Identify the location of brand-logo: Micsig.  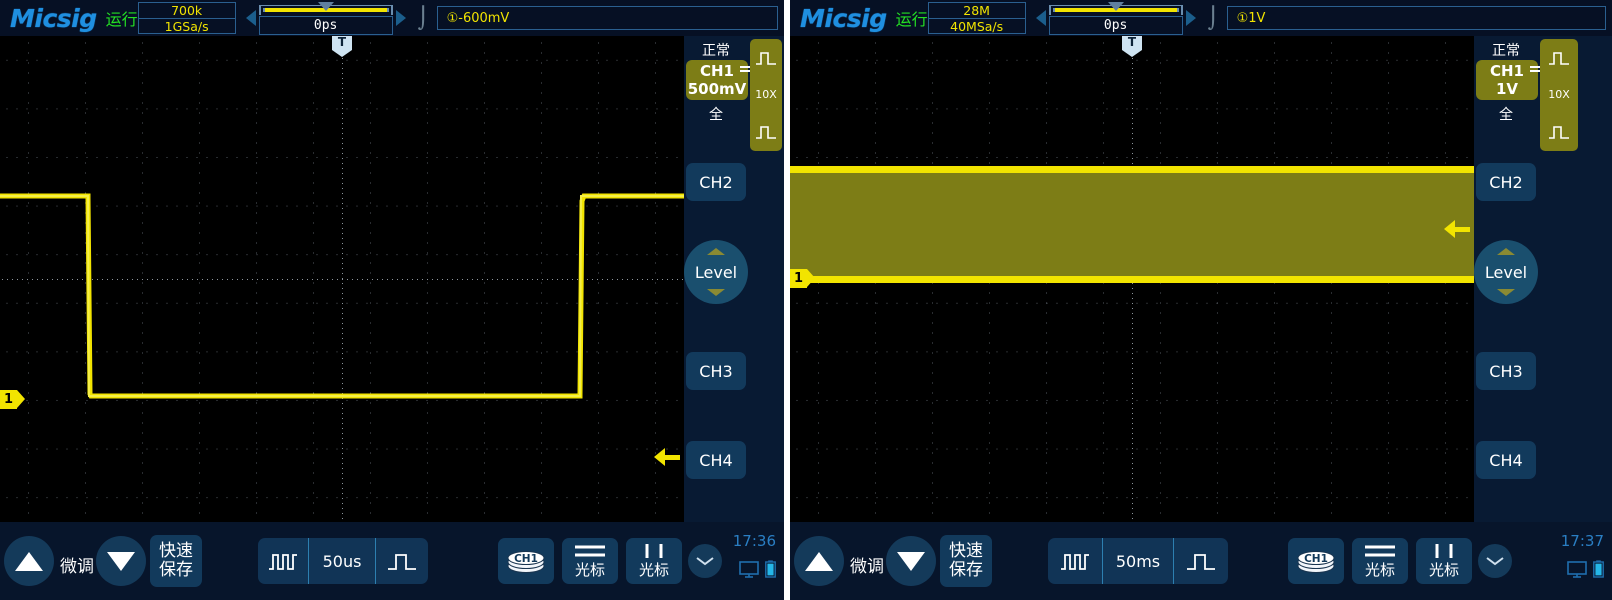
(843, 18).